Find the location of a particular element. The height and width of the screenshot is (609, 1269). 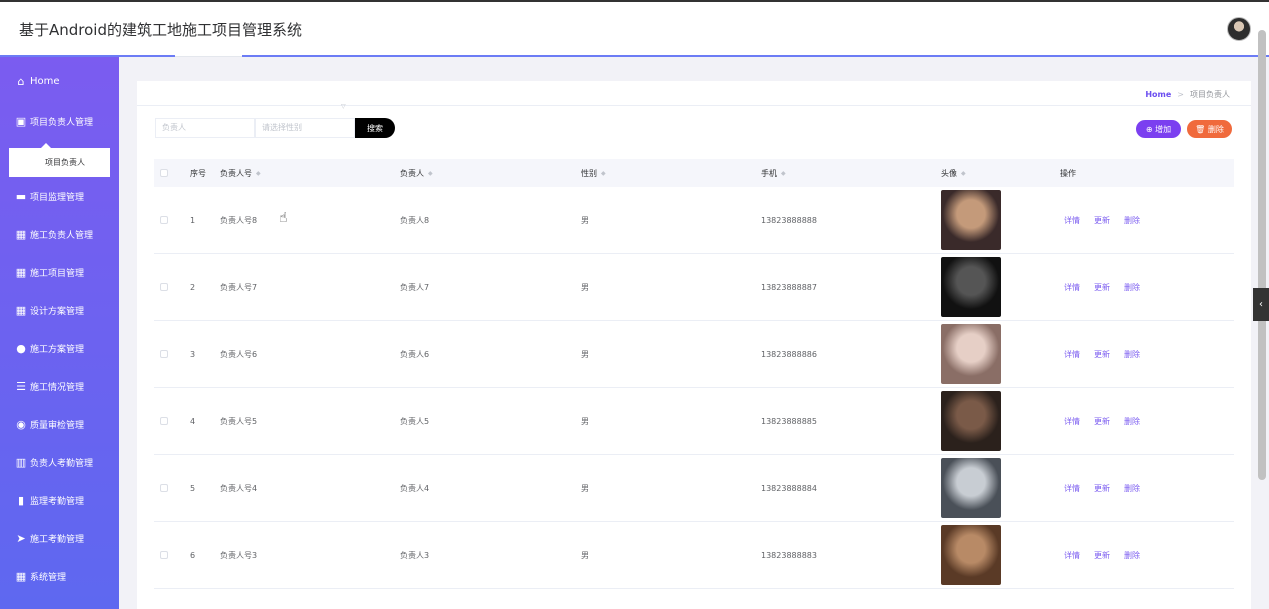

table-row: 4 负责人号5 负责人5 男 13823888885 详情 更新 删除 is located at coordinates (694, 421).